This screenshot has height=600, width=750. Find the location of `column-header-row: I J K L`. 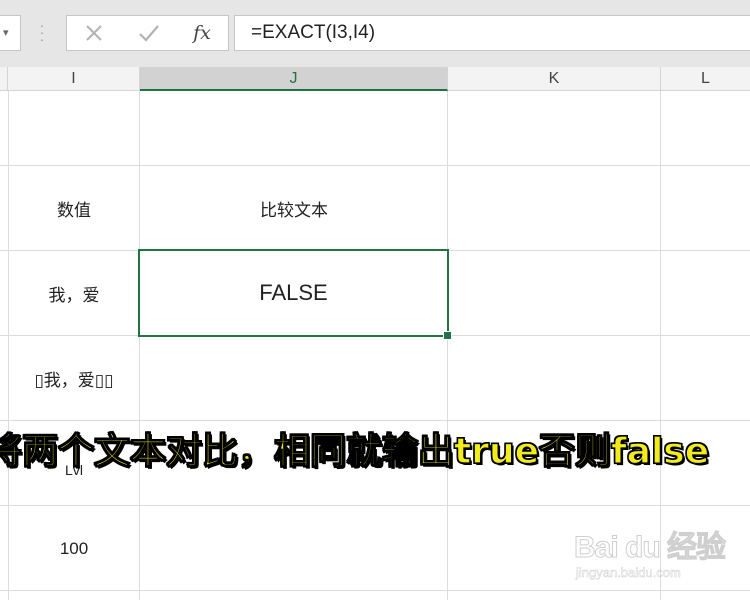

column-header-row: I J K L is located at coordinates (375, 79).